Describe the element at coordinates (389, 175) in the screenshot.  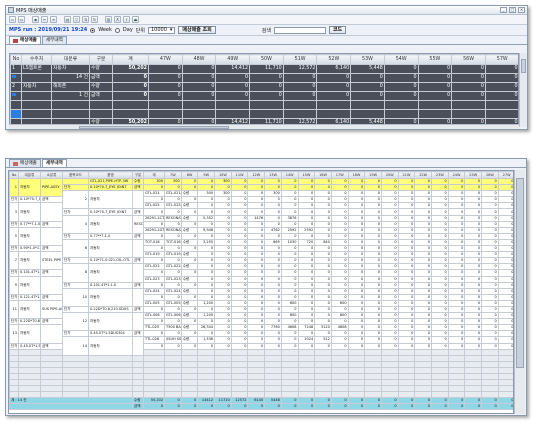
I see `column-header: 20W` at that location.